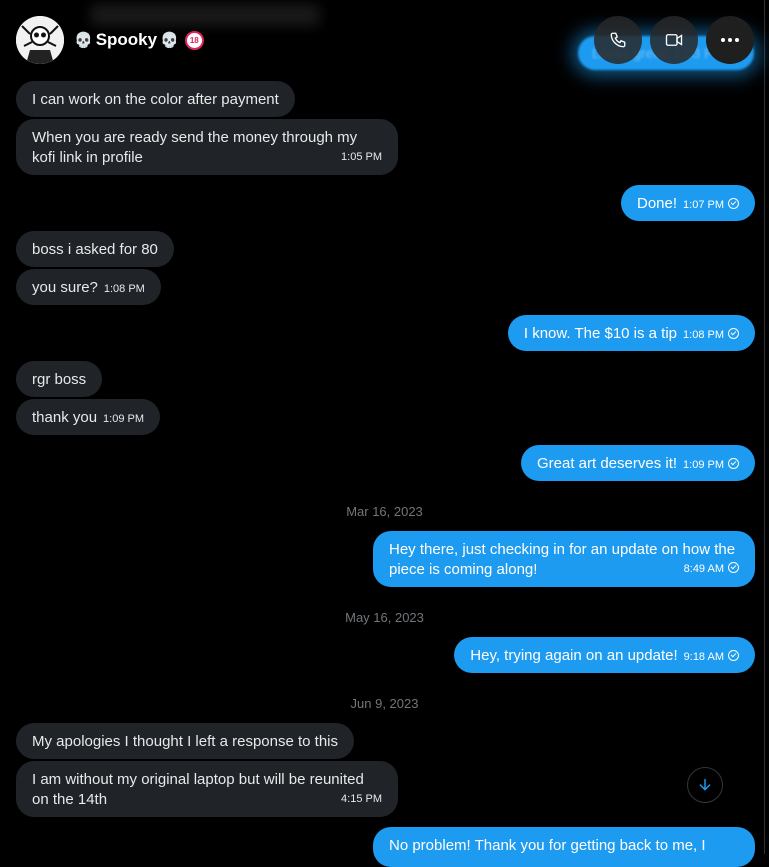 The image size is (769, 867). I want to click on message-outgoing: I know. The $10 is a tip 1:08 PM, so click(631, 333).